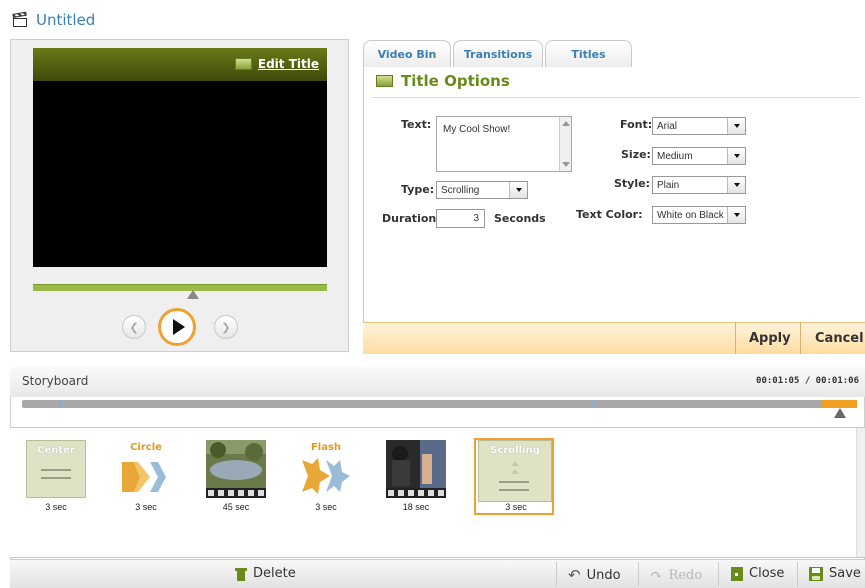  What do you see at coordinates (482, 190) in the screenshot?
I see `type-select: Scrolling` at bounding box center [482, 190].